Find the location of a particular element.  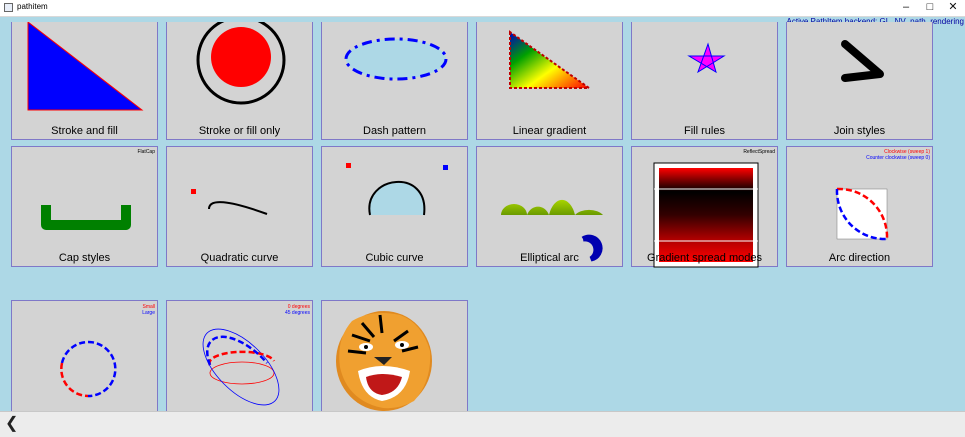

tile-cap-styles: FlatCap Cap styles is located at coordinates (84, 206).